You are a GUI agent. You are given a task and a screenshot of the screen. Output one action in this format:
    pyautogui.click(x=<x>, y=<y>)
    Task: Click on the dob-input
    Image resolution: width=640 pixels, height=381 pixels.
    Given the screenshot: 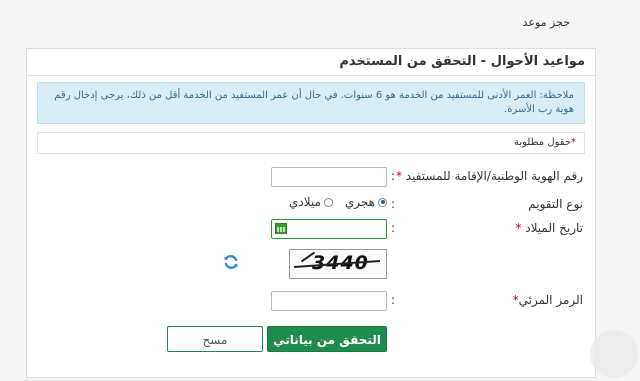 What is the action you would take?
    pyautogui.click(x=329, y=229)
    